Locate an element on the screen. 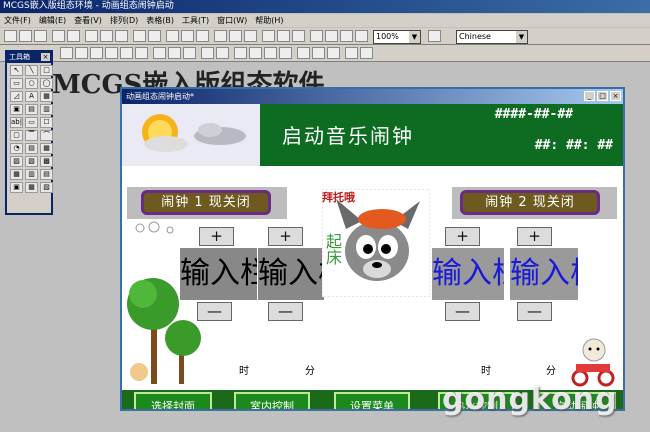 This screenshot has width=650, height=432. same-height-icon is located at coordinates (174, 53).